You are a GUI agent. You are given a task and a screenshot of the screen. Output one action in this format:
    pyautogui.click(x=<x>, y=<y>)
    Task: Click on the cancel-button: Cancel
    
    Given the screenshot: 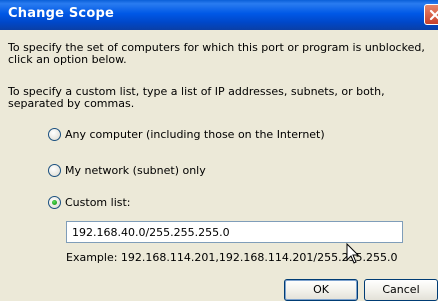 What is the action you would take?
    pyautogui.click(x=401, y=290)
    